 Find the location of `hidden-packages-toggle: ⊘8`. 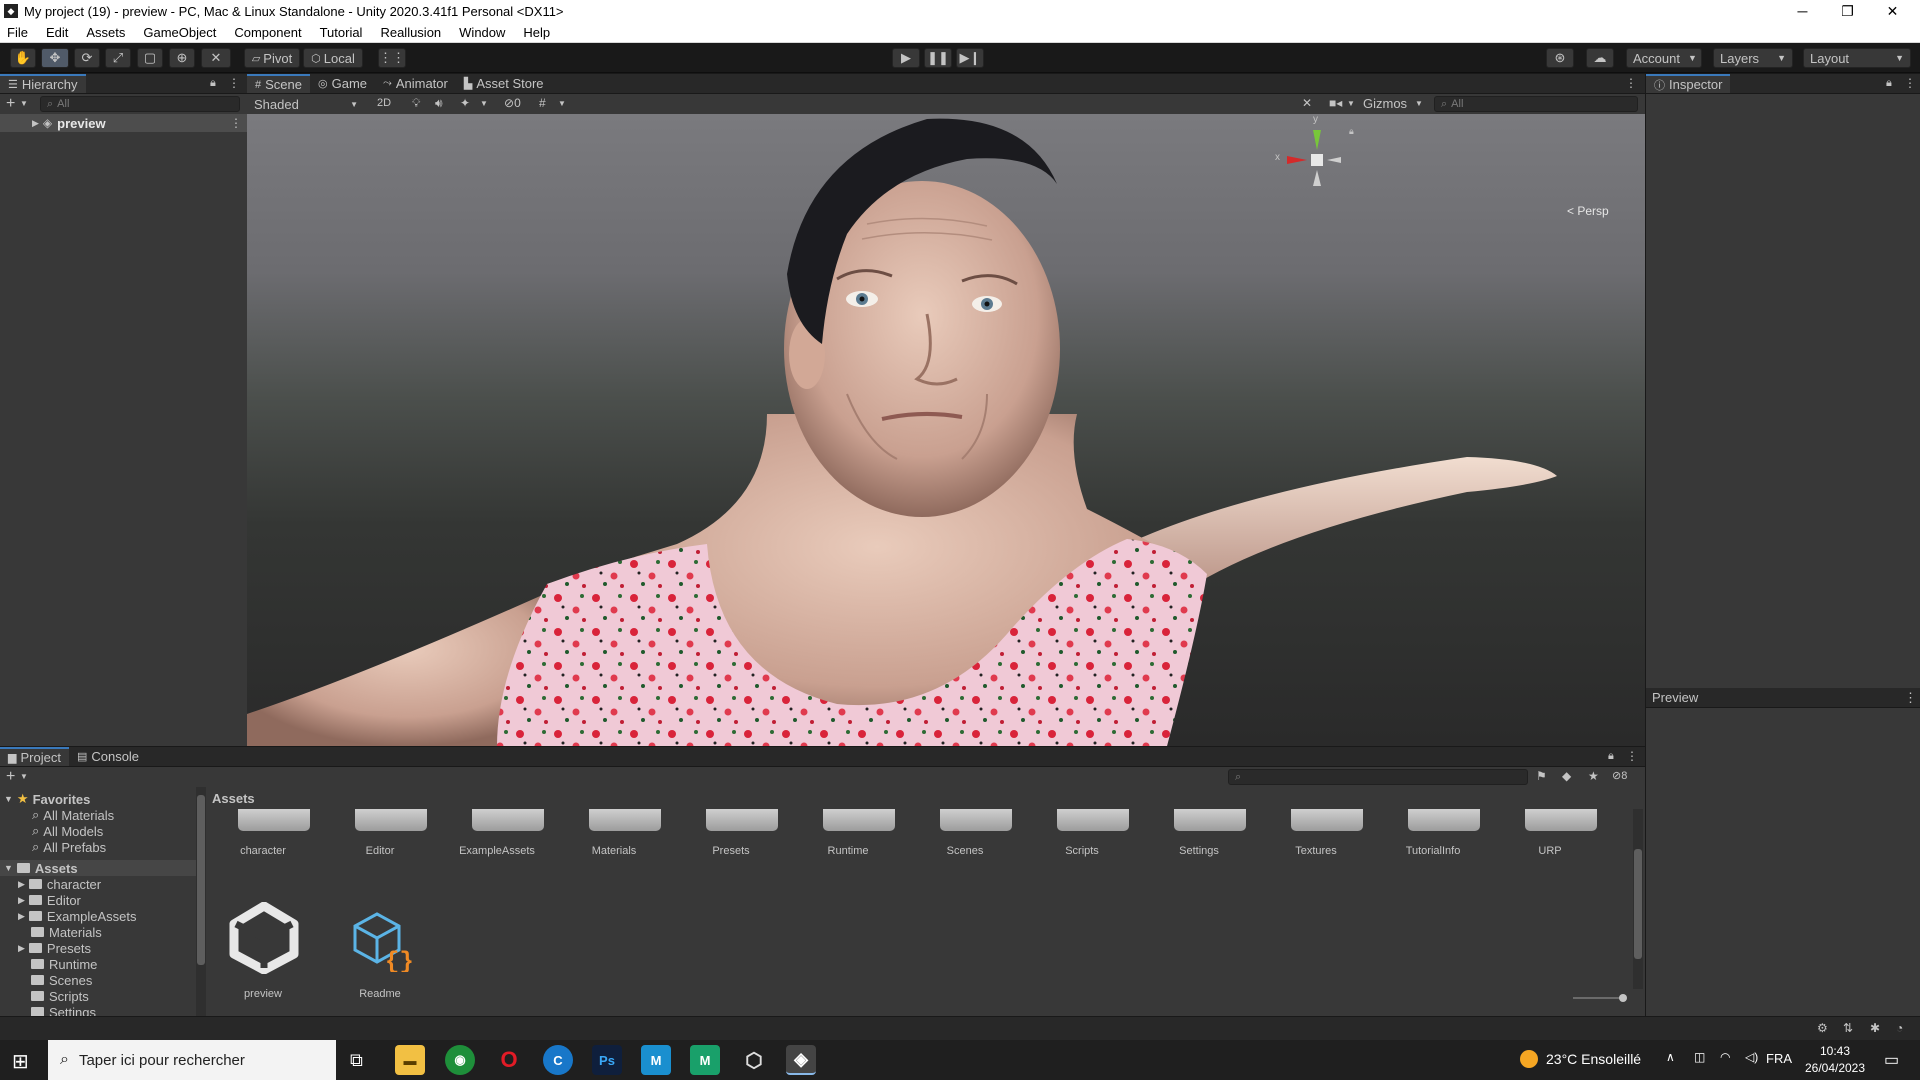

hidden-packages-toggle: ⊘8 is located at coordinates (1619, 775).